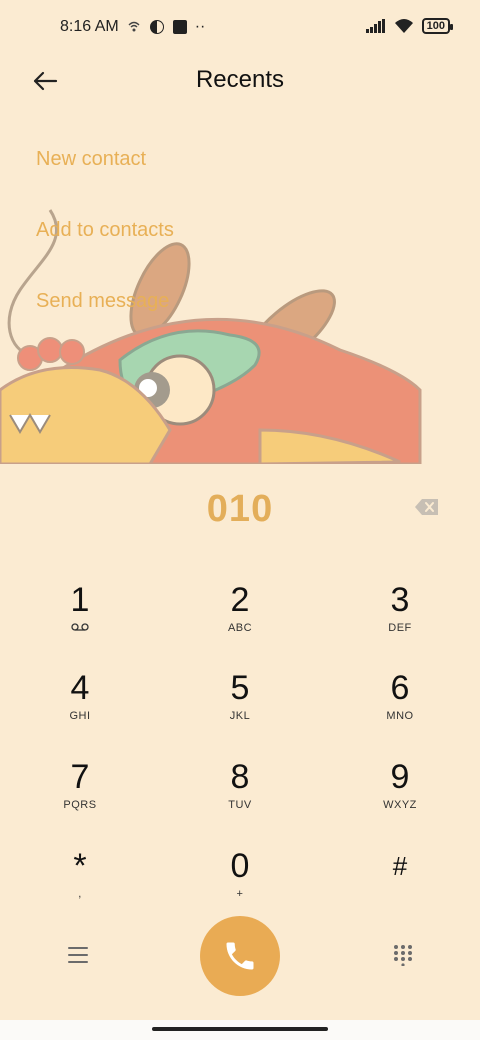 The image size is (480, 1040). What do you see at coordinates (156, 27) in the screenshot?
I see `vpn-icon` at bounding box center [156, 27].